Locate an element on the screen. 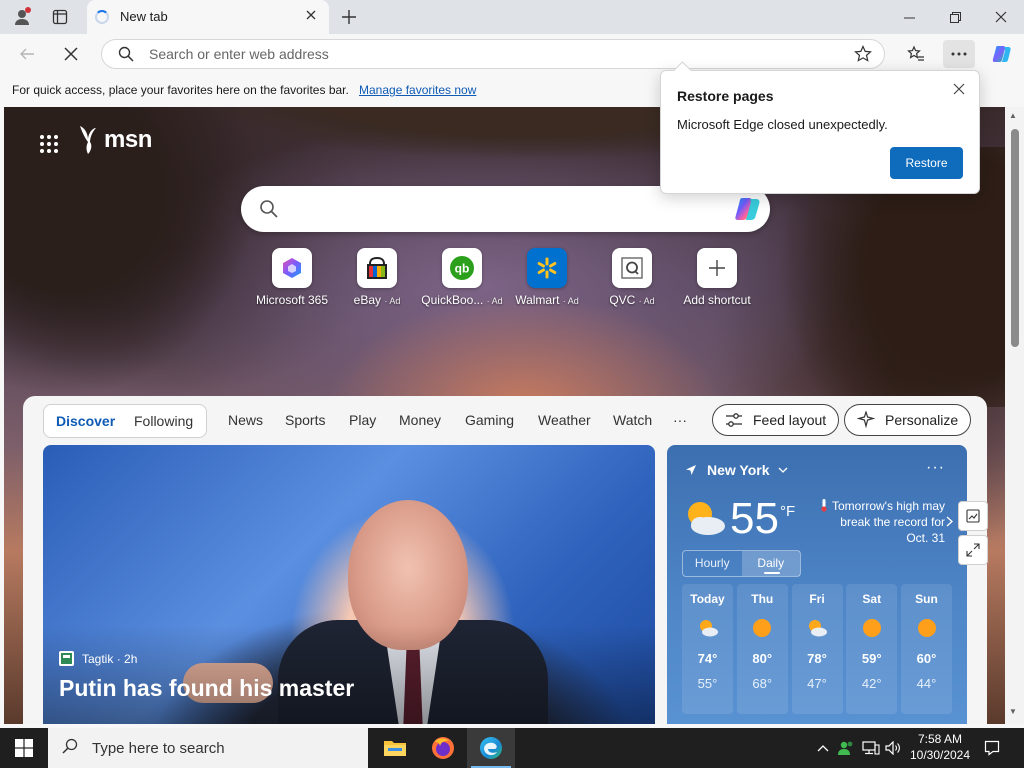 The height and width of the screenshot is (768, 1024). network-icon is located at coordinates (871, 748).